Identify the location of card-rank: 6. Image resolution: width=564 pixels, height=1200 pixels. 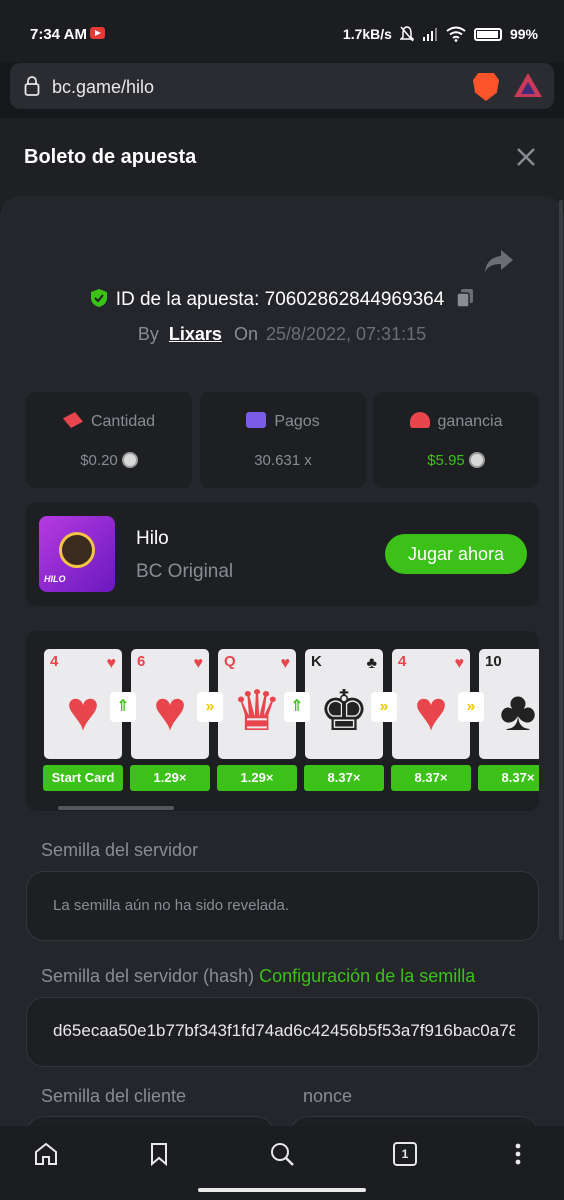
(141, 661).